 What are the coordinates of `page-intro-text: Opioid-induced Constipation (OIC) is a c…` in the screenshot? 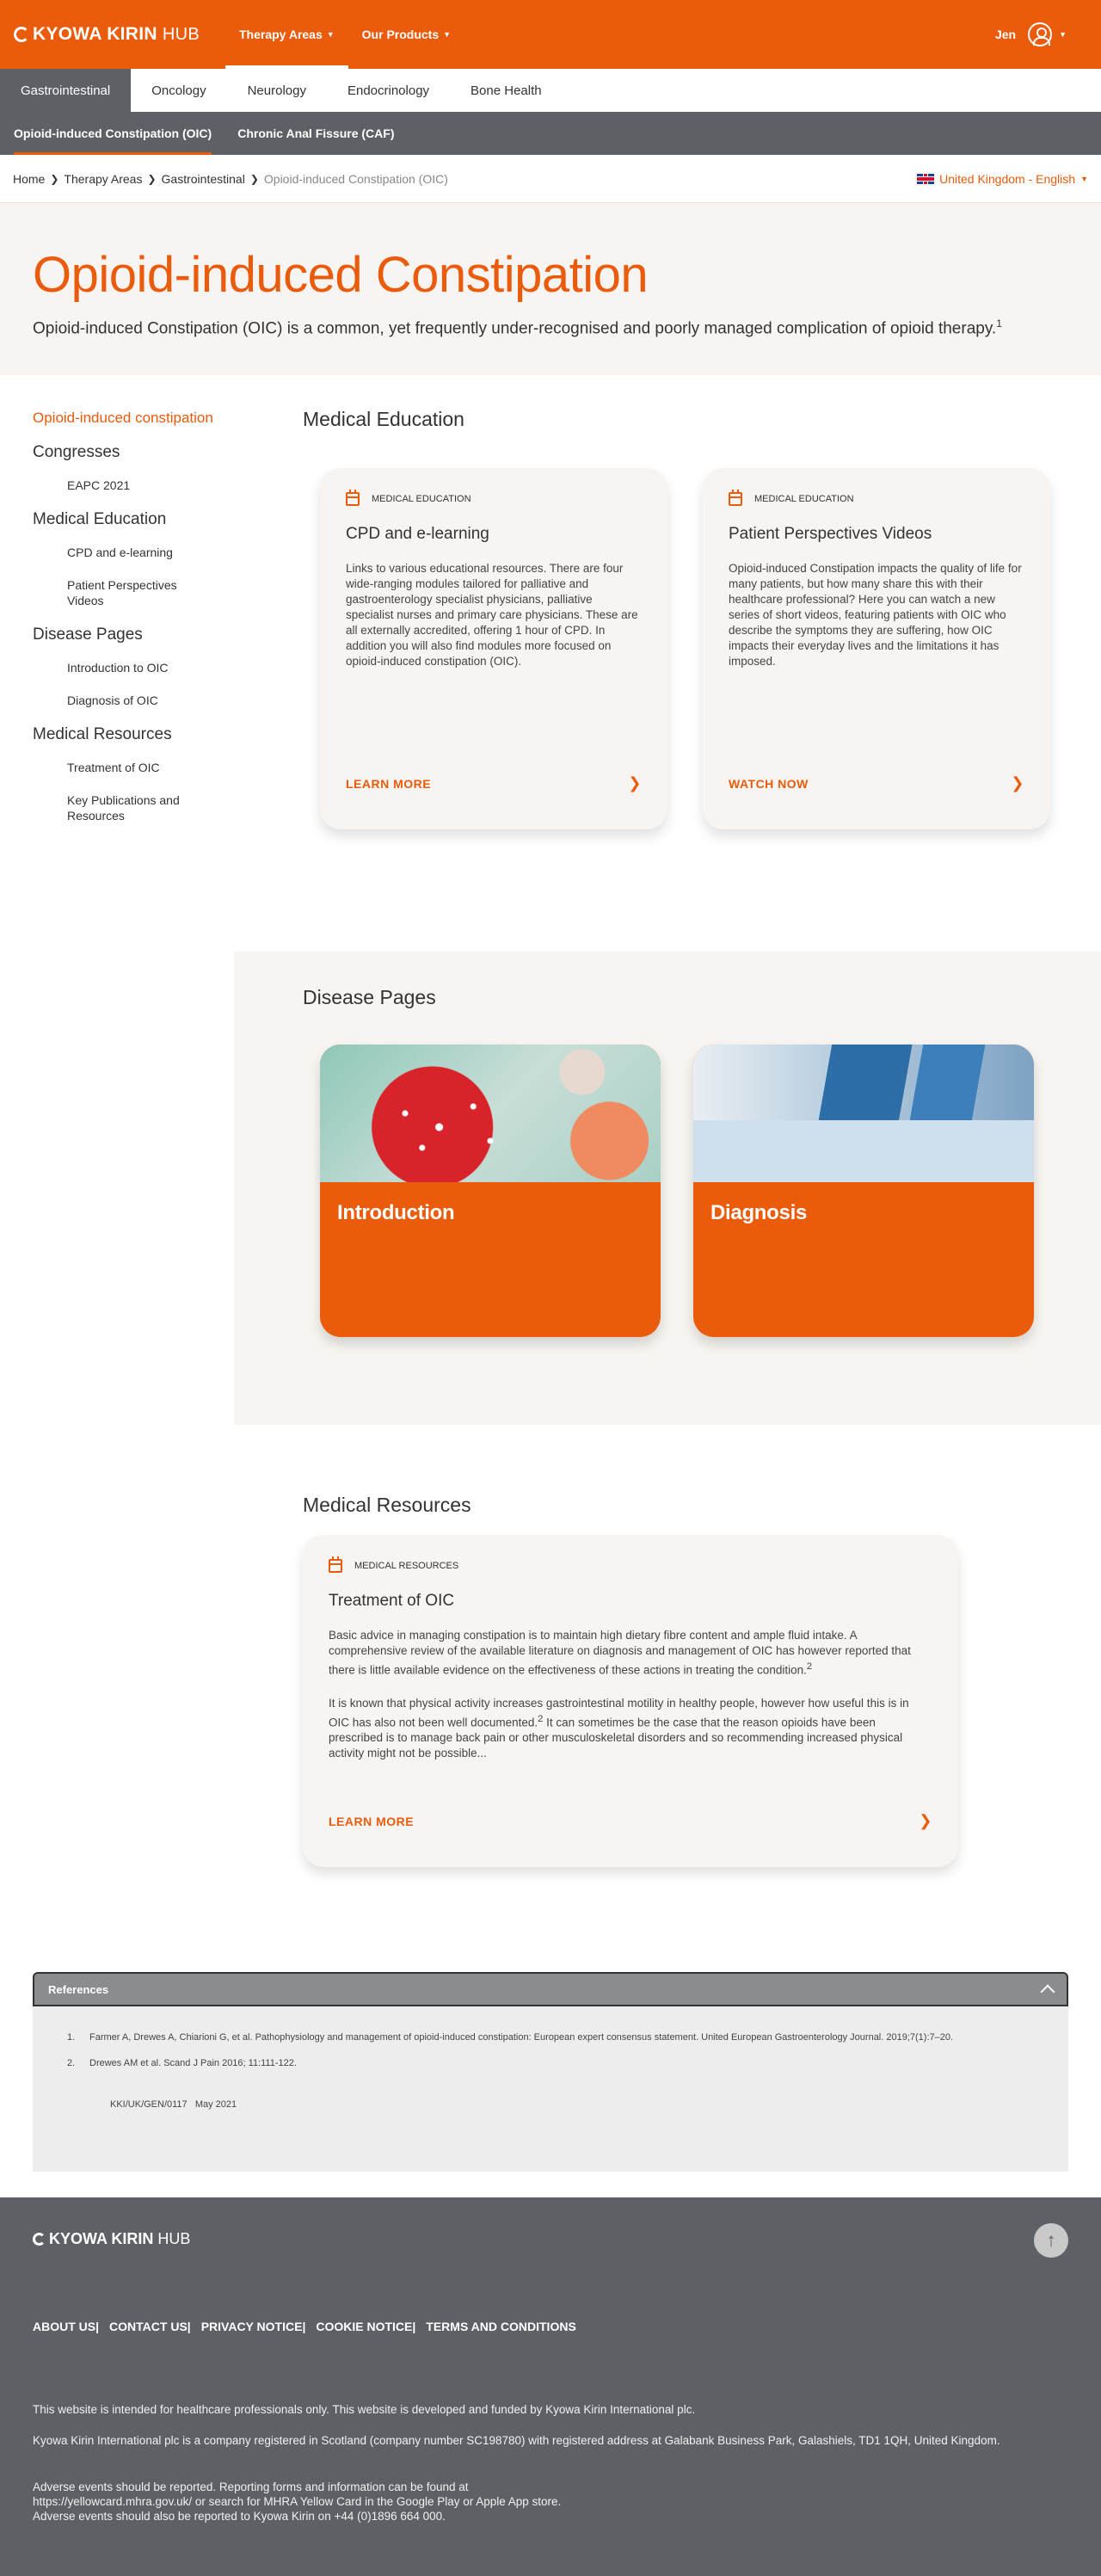 It's located at (515, 329).